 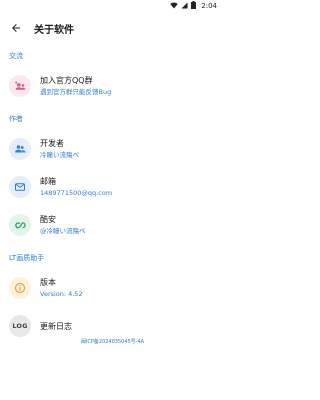 What do you see at coordinates (20, 86) in the screenshot?
I see `add-group-icon` at bounding box center [20, 86].